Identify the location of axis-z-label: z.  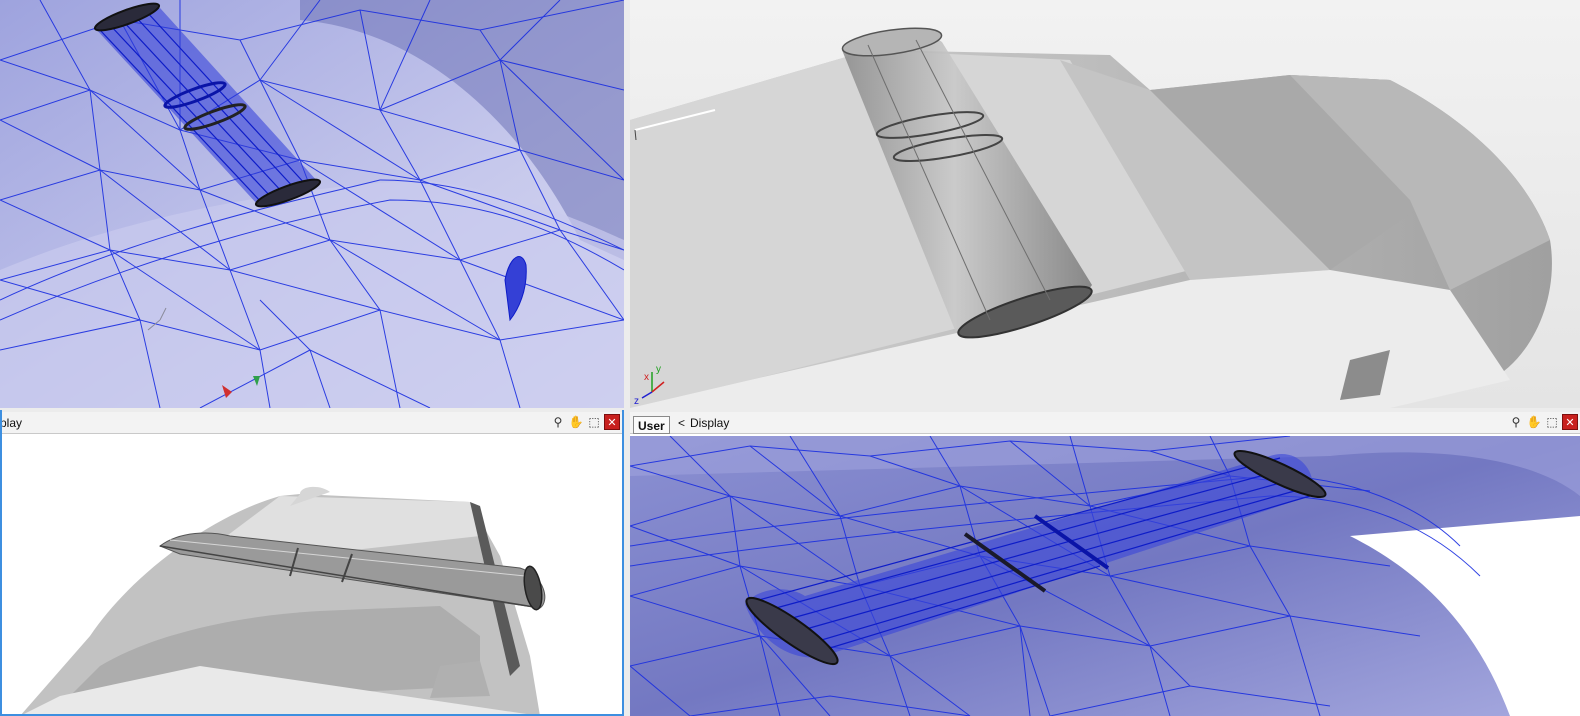
(636, 401).